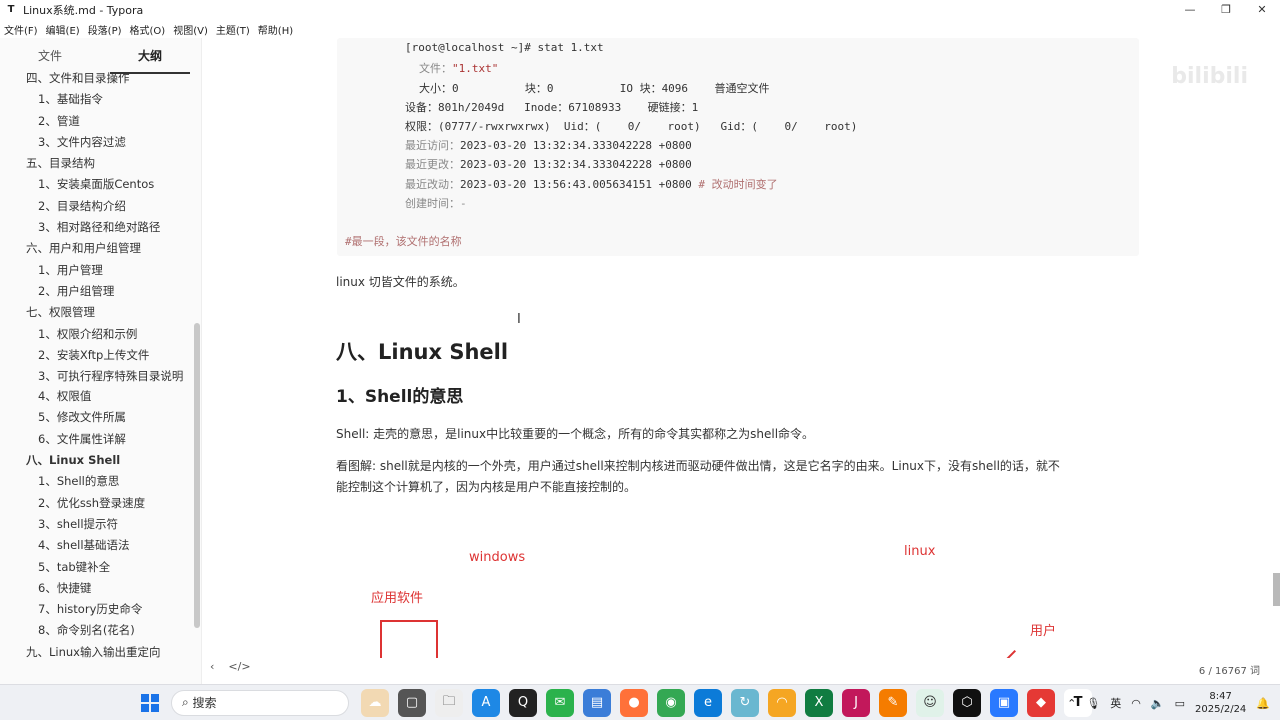 The width and height of the screenshot is (1280, 721). I want to click on editor-scrollbar, so click(1276, 589).